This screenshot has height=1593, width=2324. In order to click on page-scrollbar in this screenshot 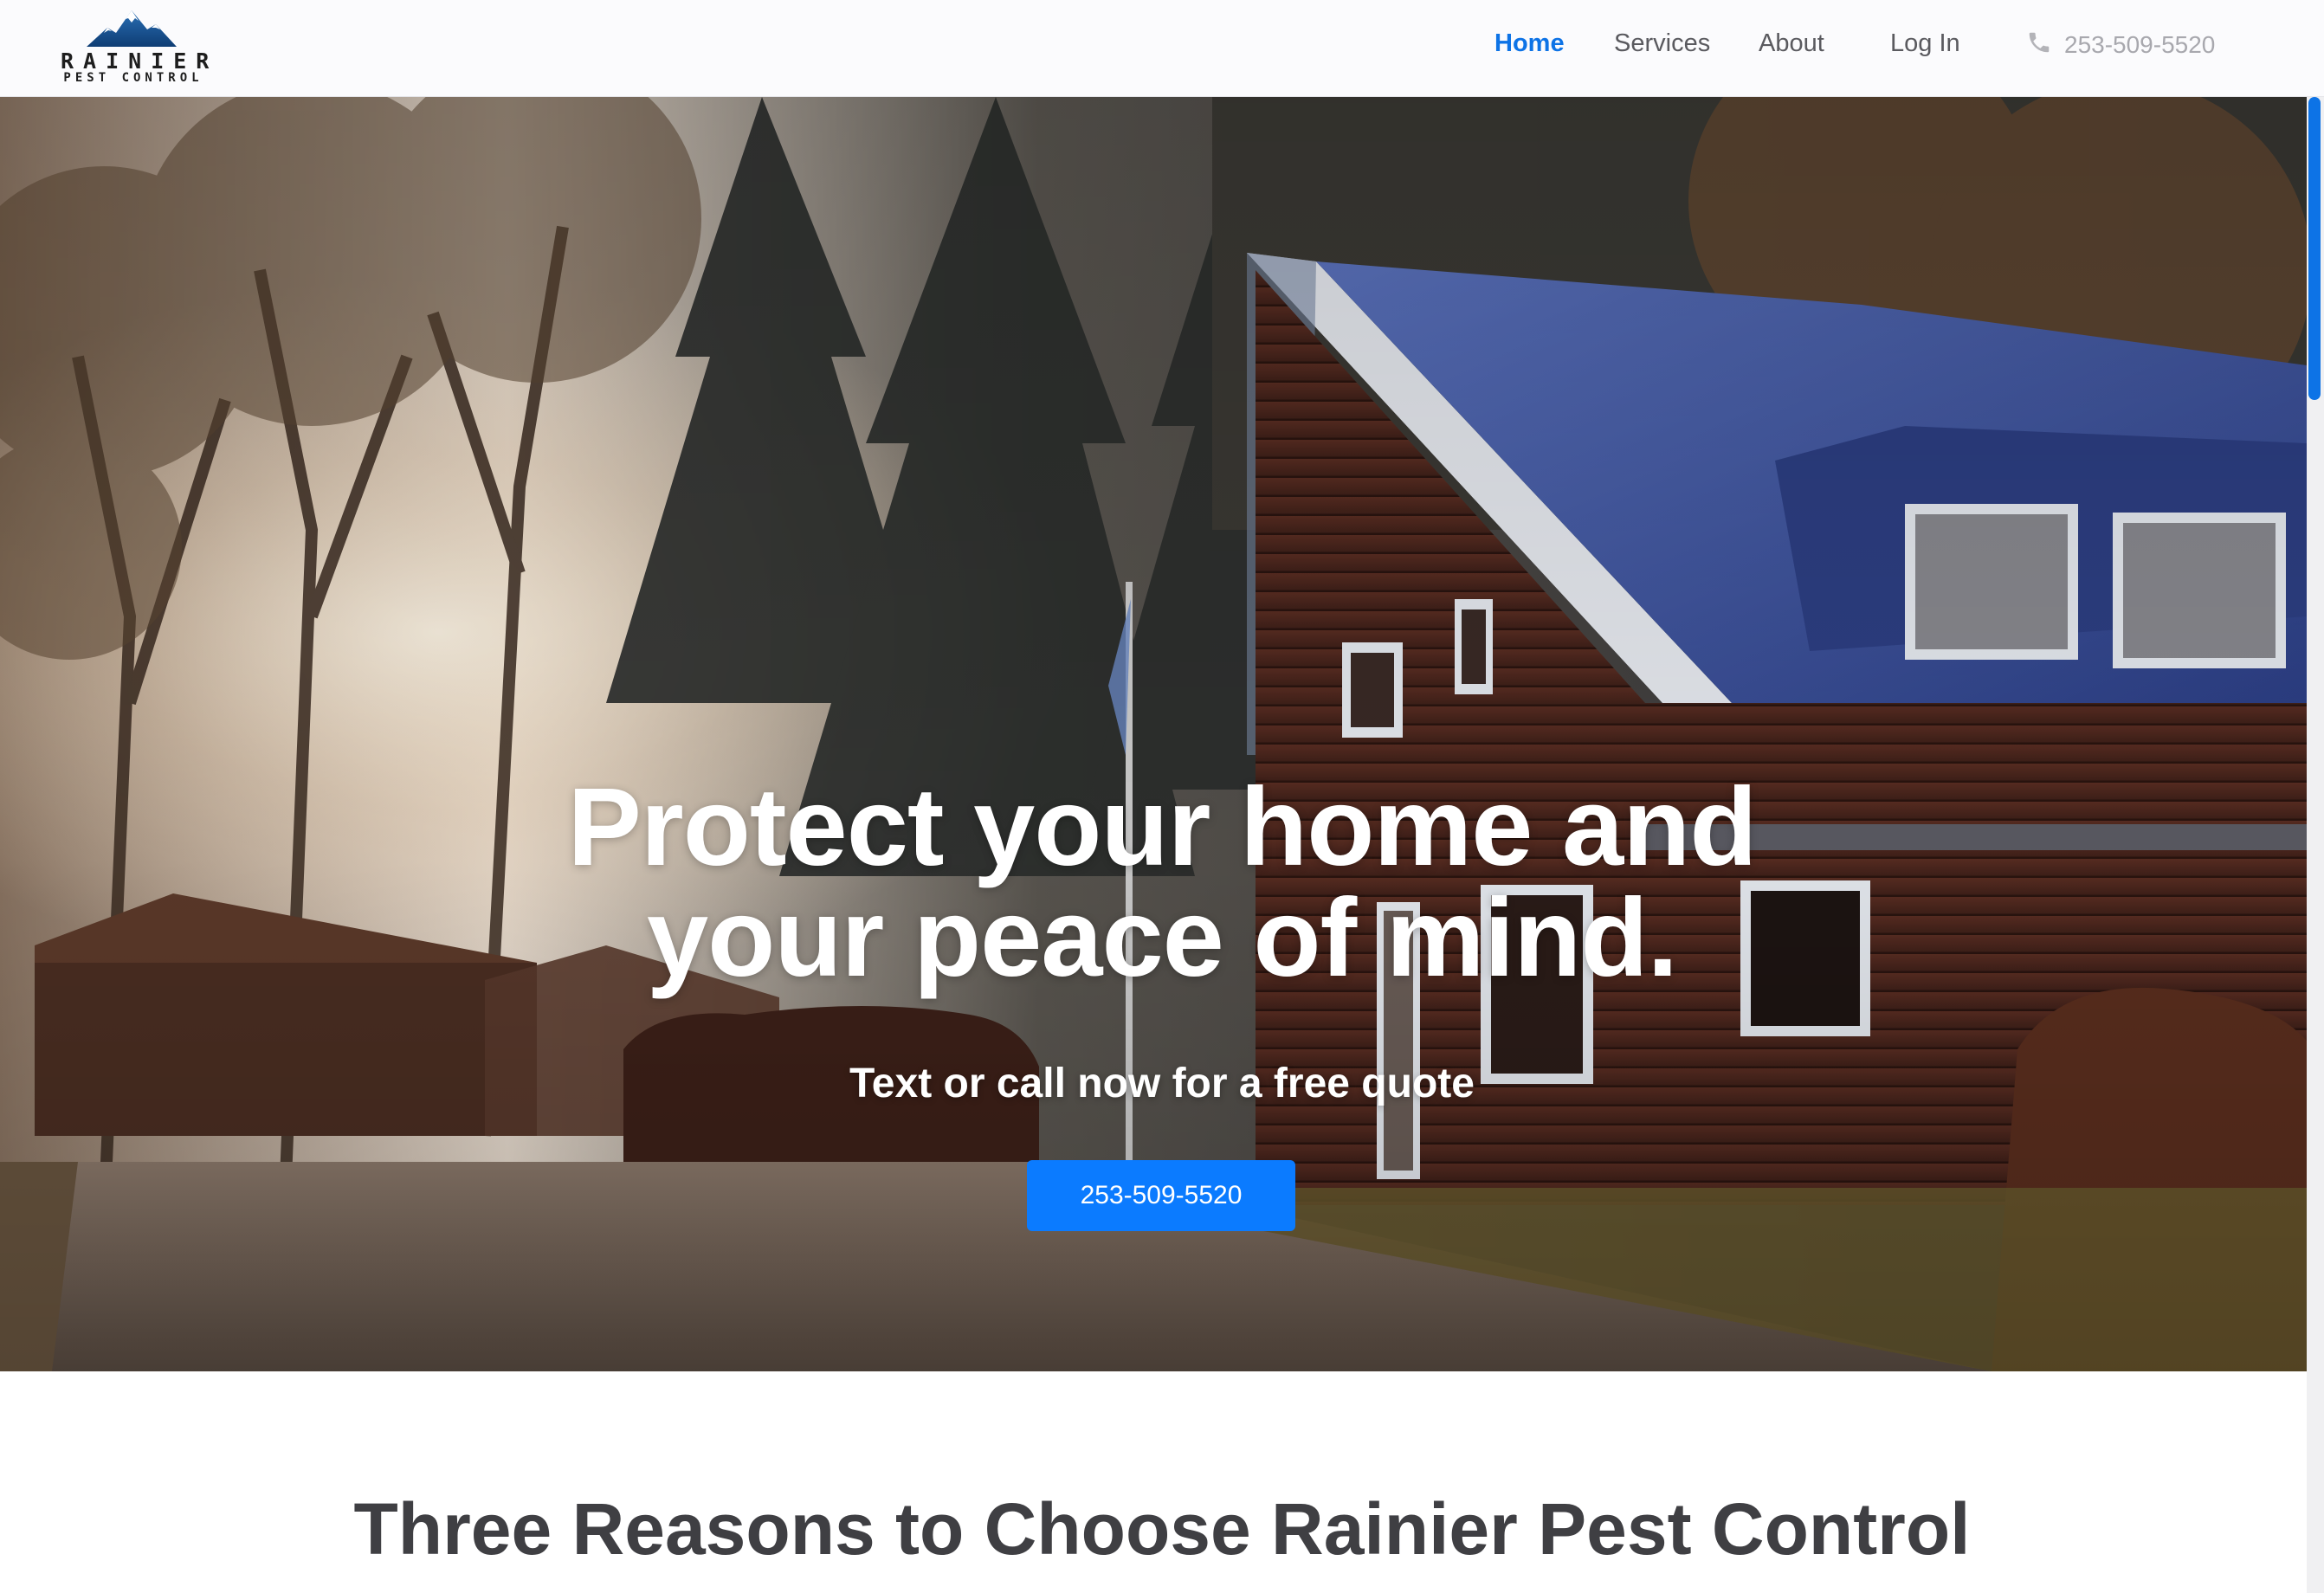, I will do `click(2315, 845)`.